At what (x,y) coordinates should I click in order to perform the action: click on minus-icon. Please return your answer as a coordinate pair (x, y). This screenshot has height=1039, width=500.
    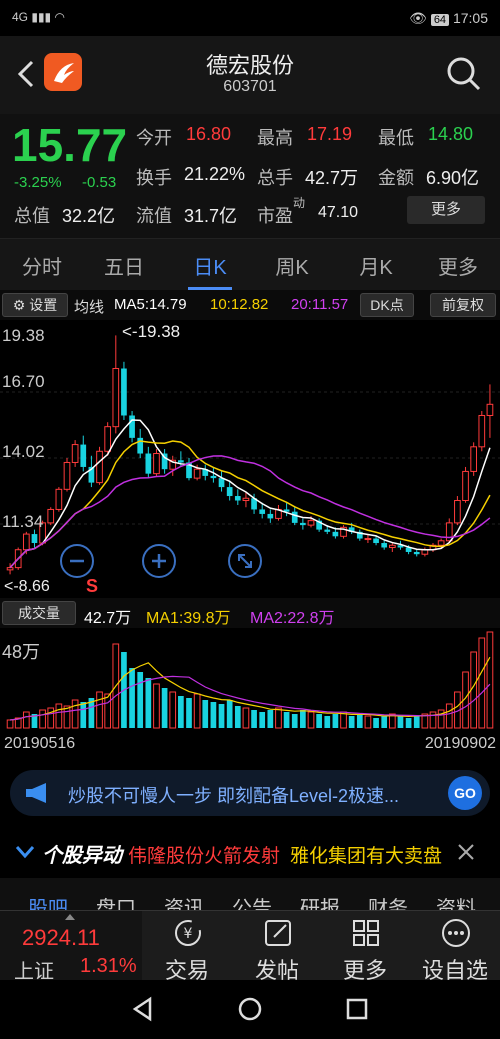
    Looking at the image, I should click on (77, 561).